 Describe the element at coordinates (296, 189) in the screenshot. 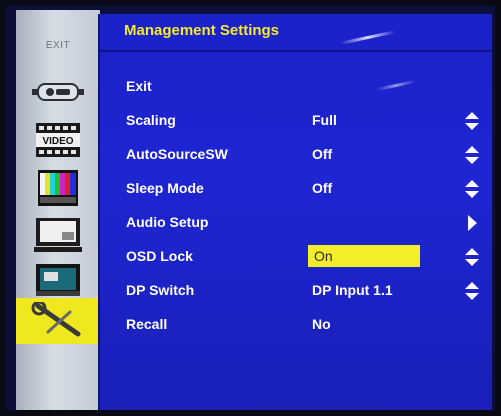

I see `menu-row-sleep-mode: Sleep Mode Off` at that location.